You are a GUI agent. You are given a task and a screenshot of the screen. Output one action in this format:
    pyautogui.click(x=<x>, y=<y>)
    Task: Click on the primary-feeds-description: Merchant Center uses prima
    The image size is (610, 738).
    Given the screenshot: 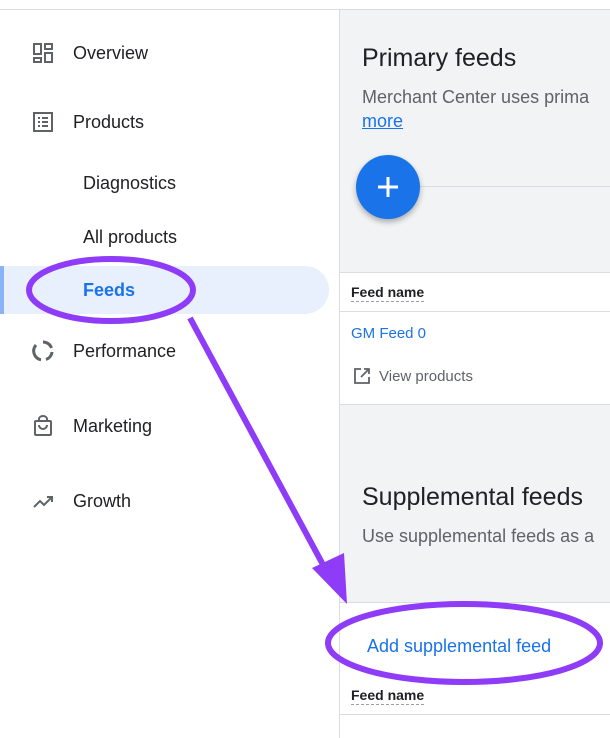 What is the action you would take?
    pyautogui.click(x=476, y=97)
    